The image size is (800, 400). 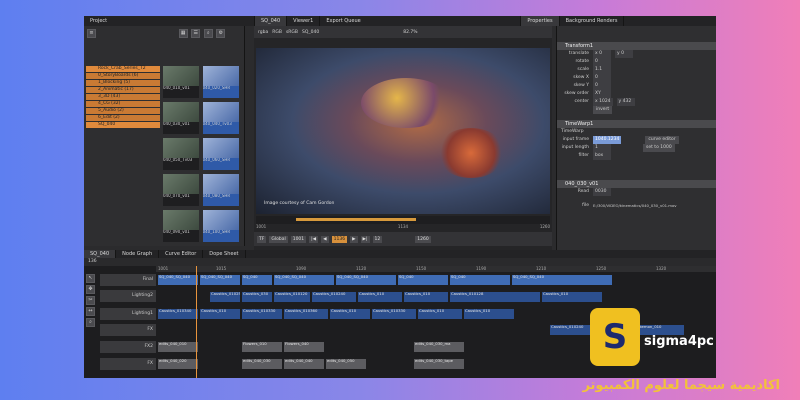 What do you see at coordinates (181, 226) in the screenshot?
I see `clip-thumbnail: 040_090_v01` at bounding box center [181, 226].